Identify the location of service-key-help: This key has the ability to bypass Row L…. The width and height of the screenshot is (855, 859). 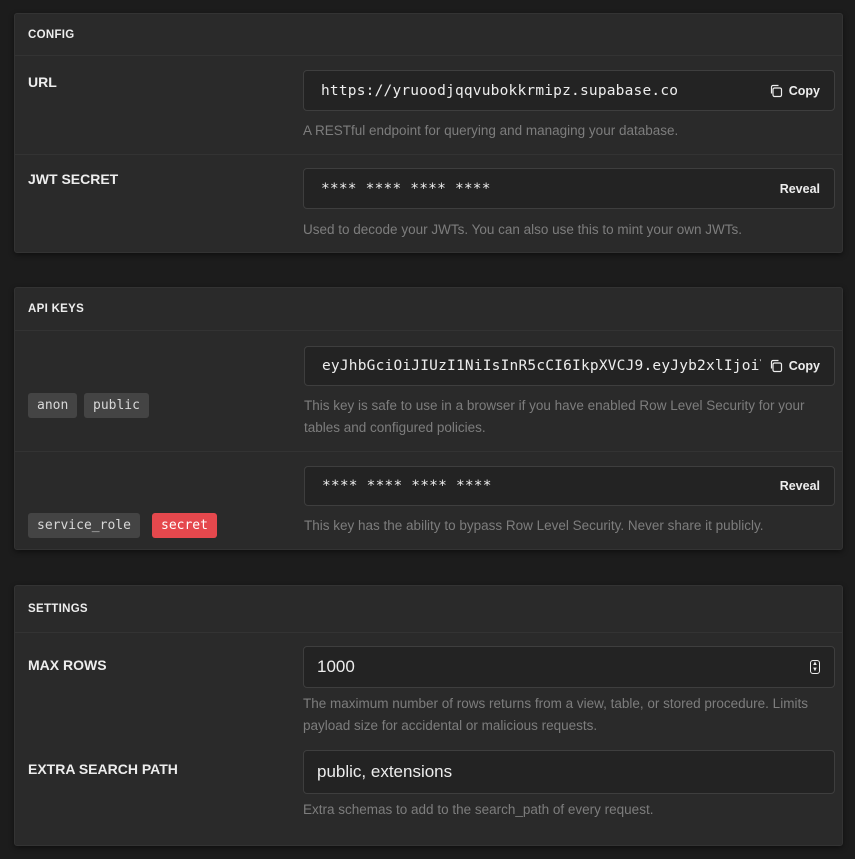
(534, 525).